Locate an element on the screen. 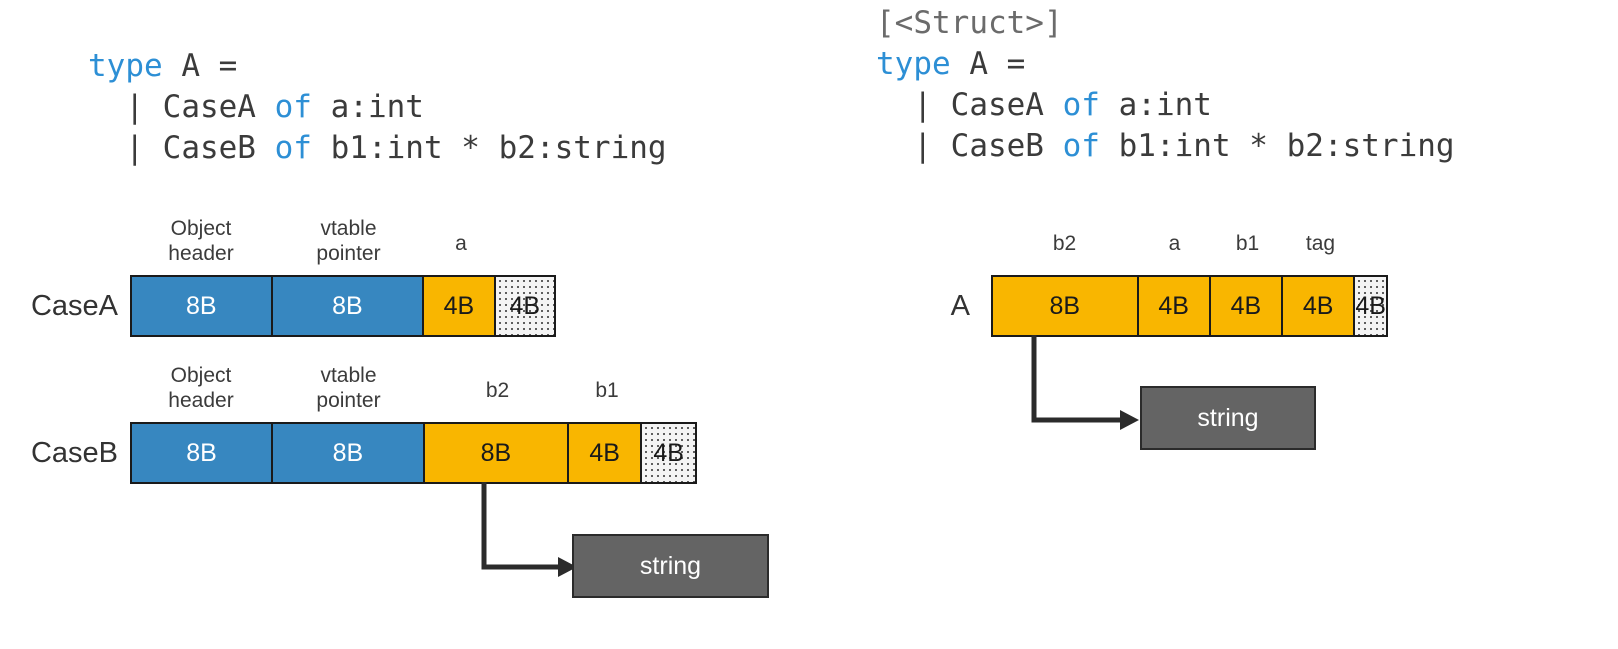 This screenshot has width=1618, height=649. memory-bar-struct-A: 8B 4B 4B 4B 4B is located at coordinates (1189, 306).